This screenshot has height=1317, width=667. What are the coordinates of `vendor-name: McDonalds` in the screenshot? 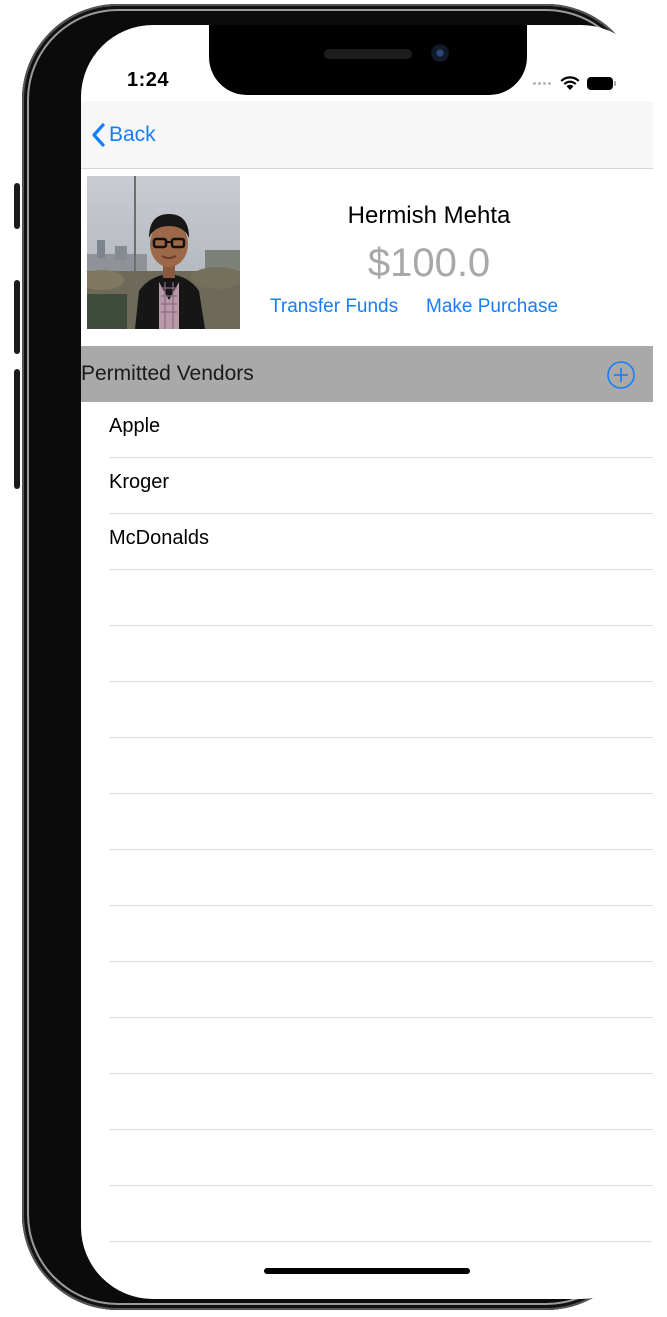 It's located at (159, 538).